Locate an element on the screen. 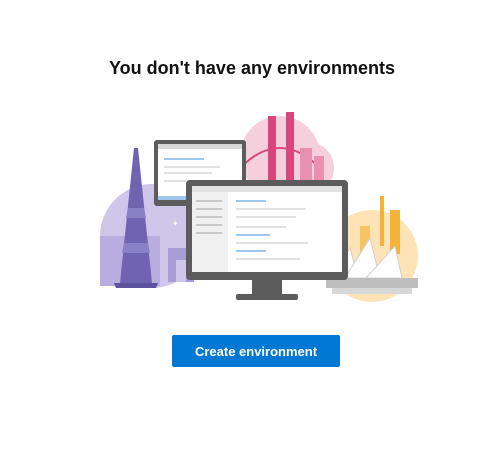 The height and width of the screenshot is (472, 504). create-environment-button: Create environment is located at coordinates (256, 351).